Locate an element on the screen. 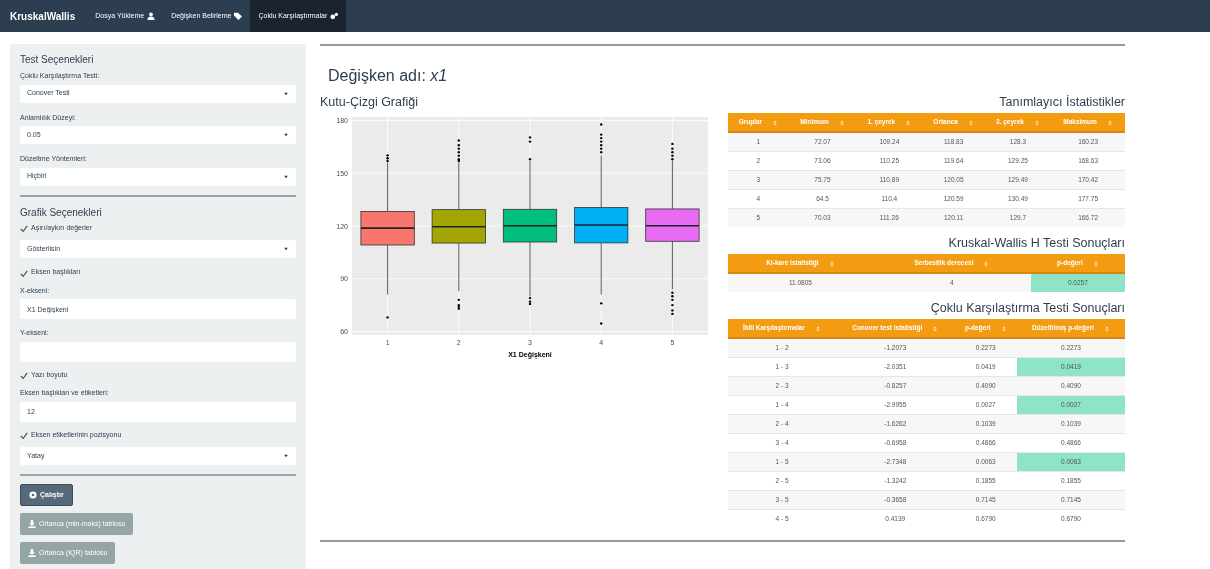 The image size is (1210, 569). table-title: Kruskal-Wallis H Testi Sonuçları is located at coordinates (1036, 244).